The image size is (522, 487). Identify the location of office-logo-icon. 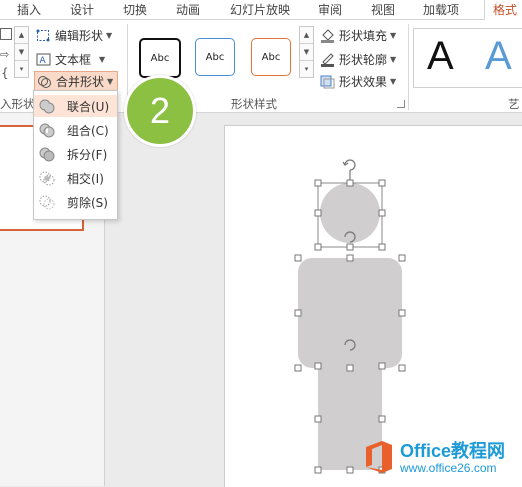
(379, 457).